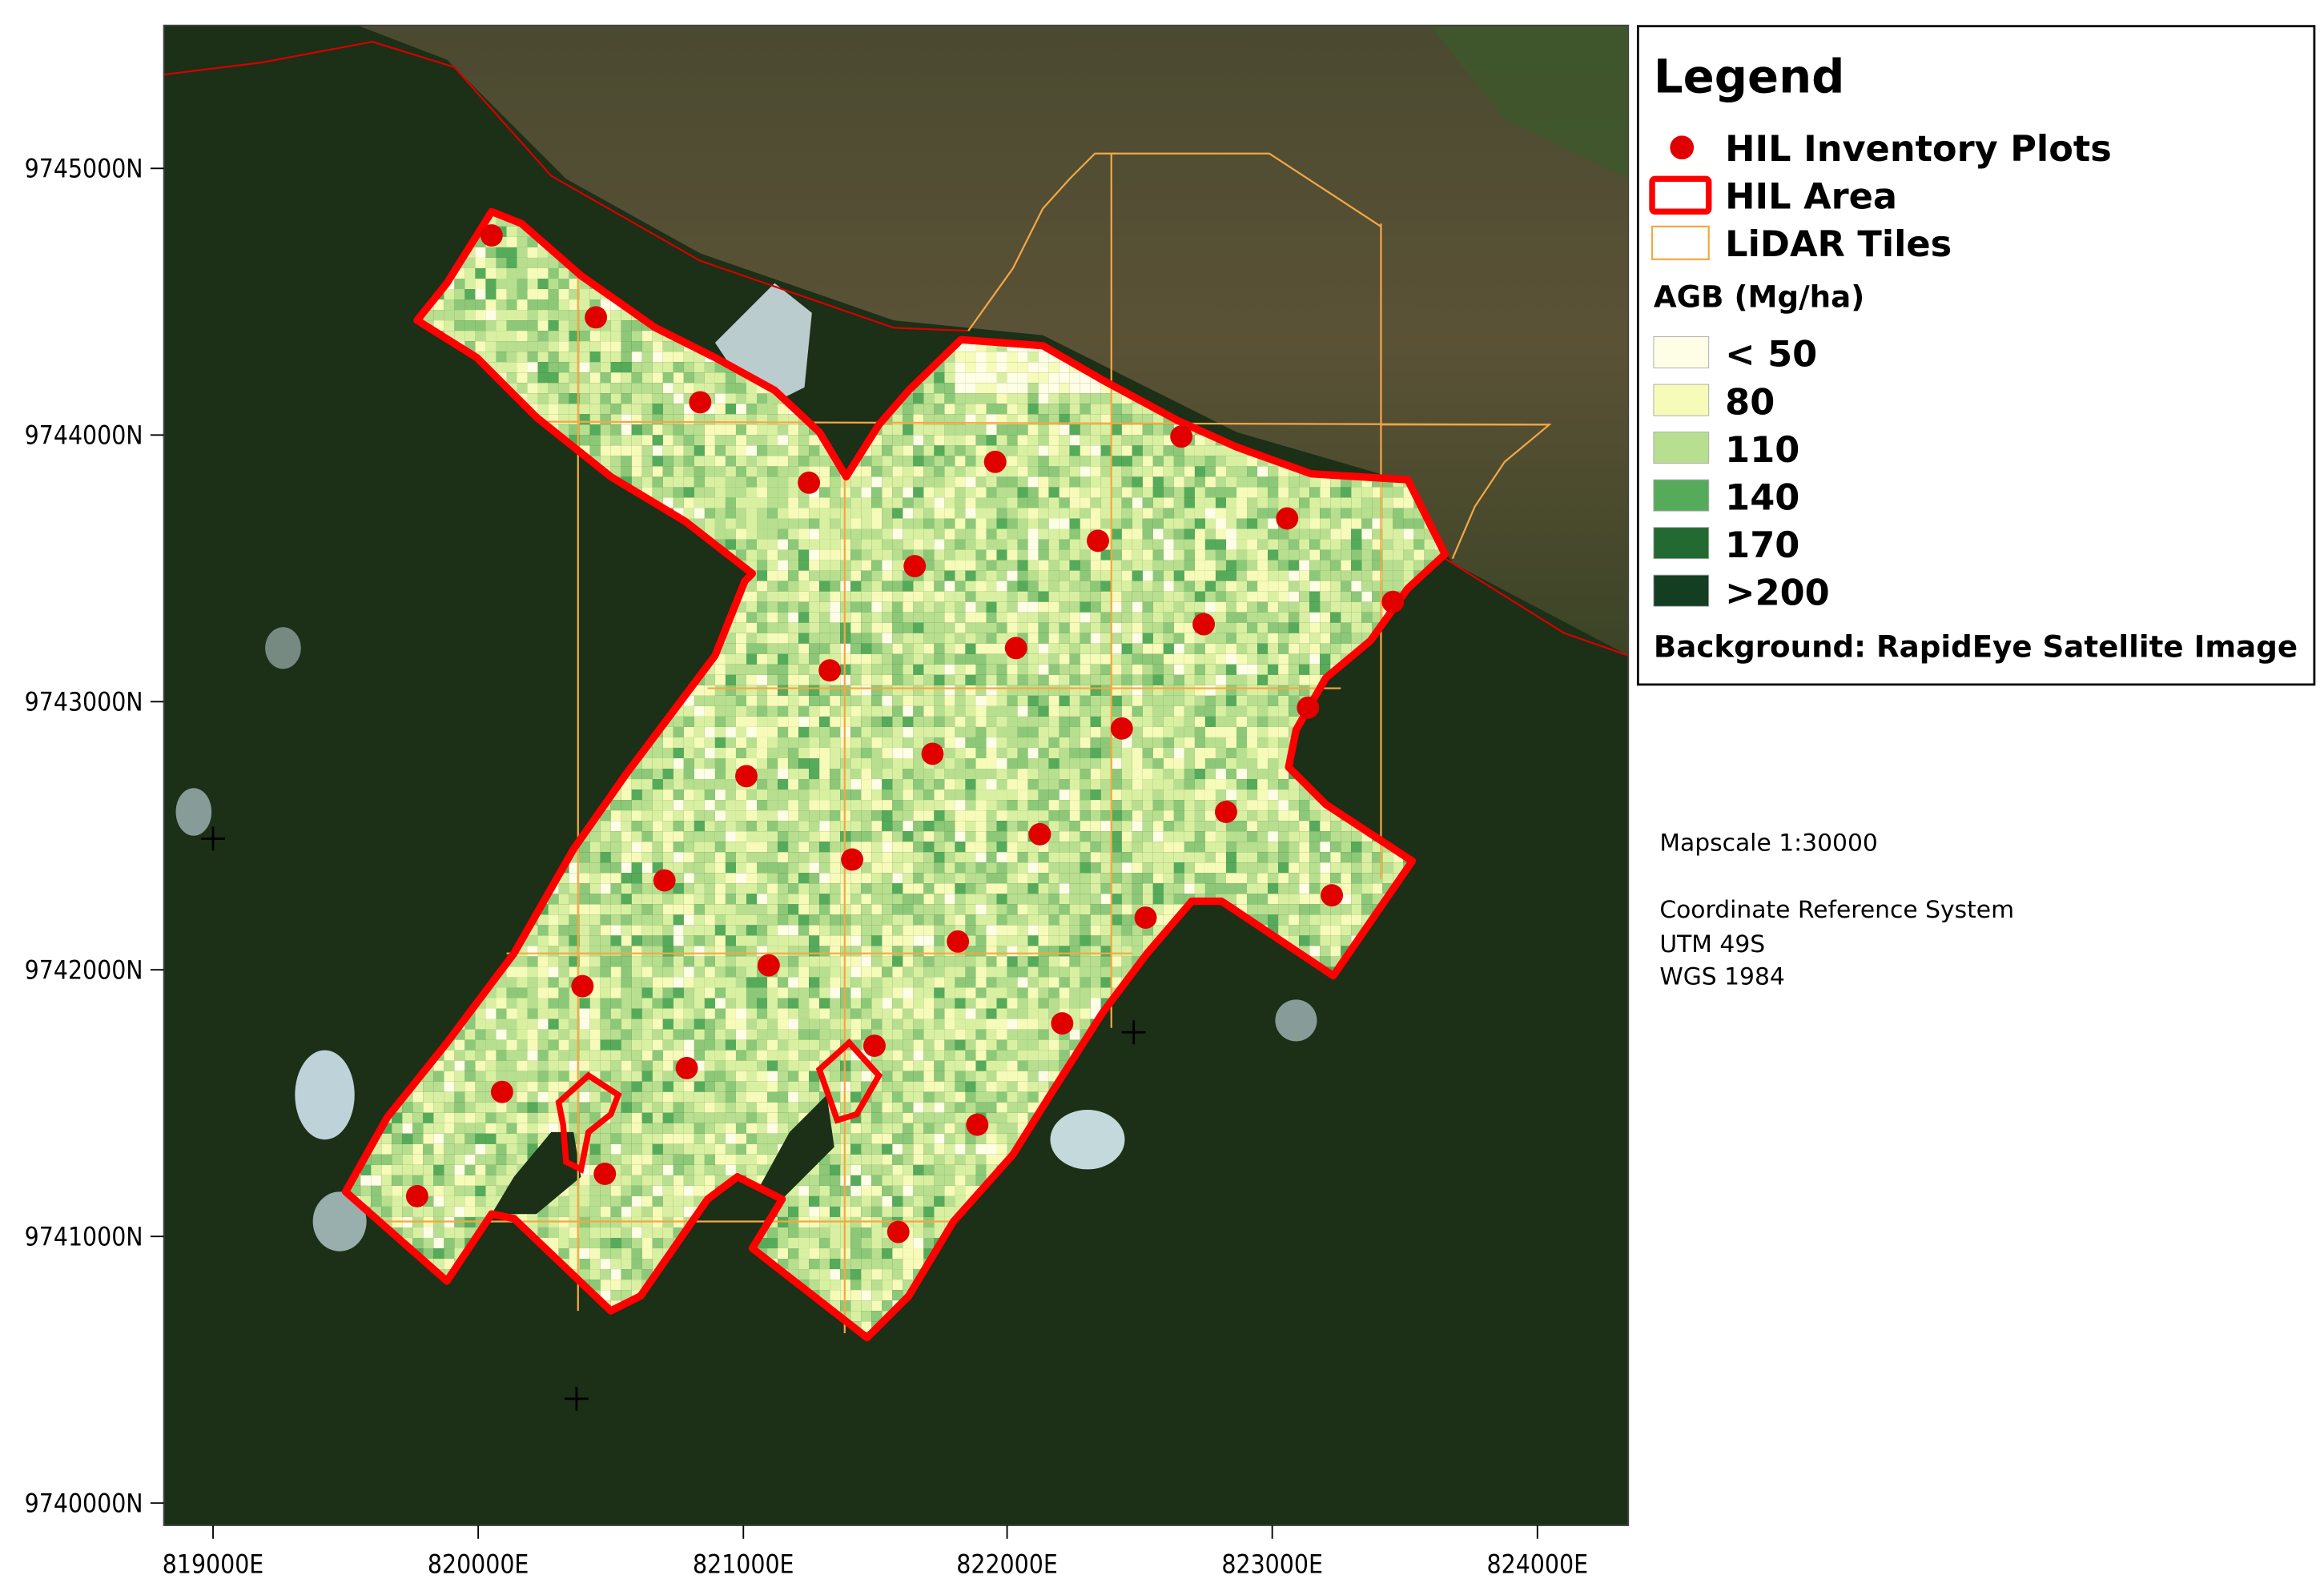 The width and height of the screenshot is (2324, 1591). What do you see at coordinates (84, 702) in the screenshot?
I see `y-tick-label: 9743000N` at bounding box center [84, 702].